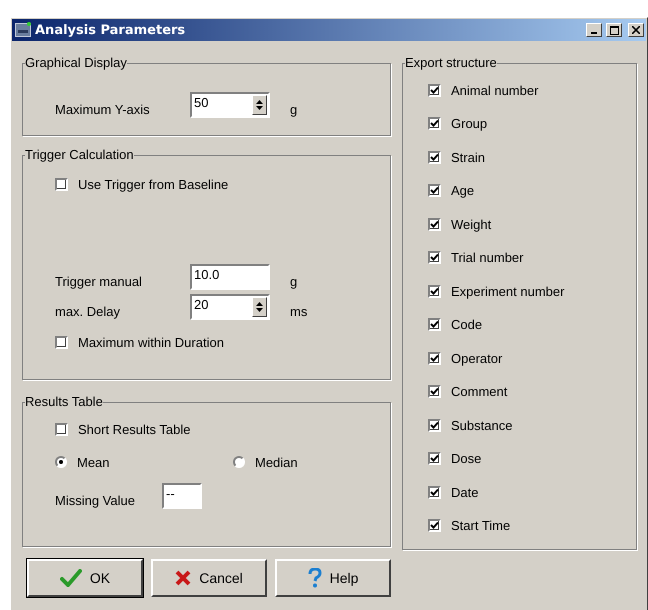 This screenshot has width=648, height=610. Describe the element at coordinates (221, 102) in the screenshot. I see `input-field: 50` at that location.